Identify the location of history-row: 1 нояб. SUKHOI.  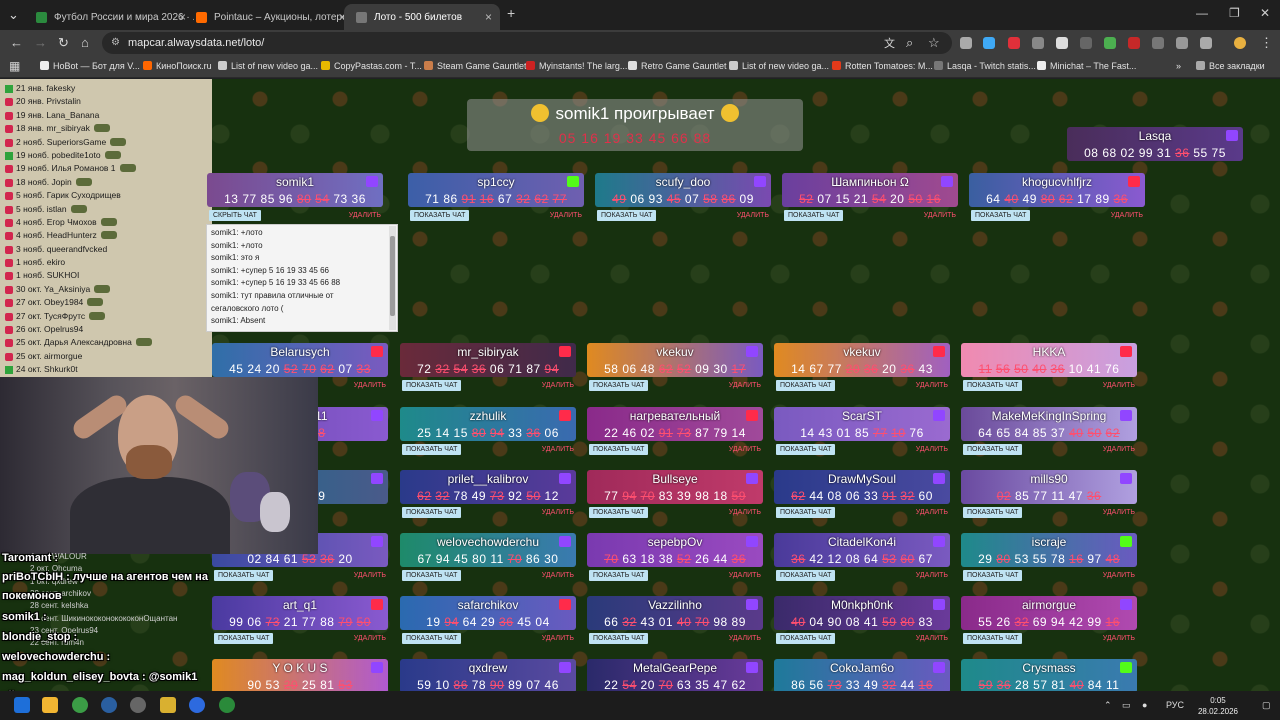
(108, 276).